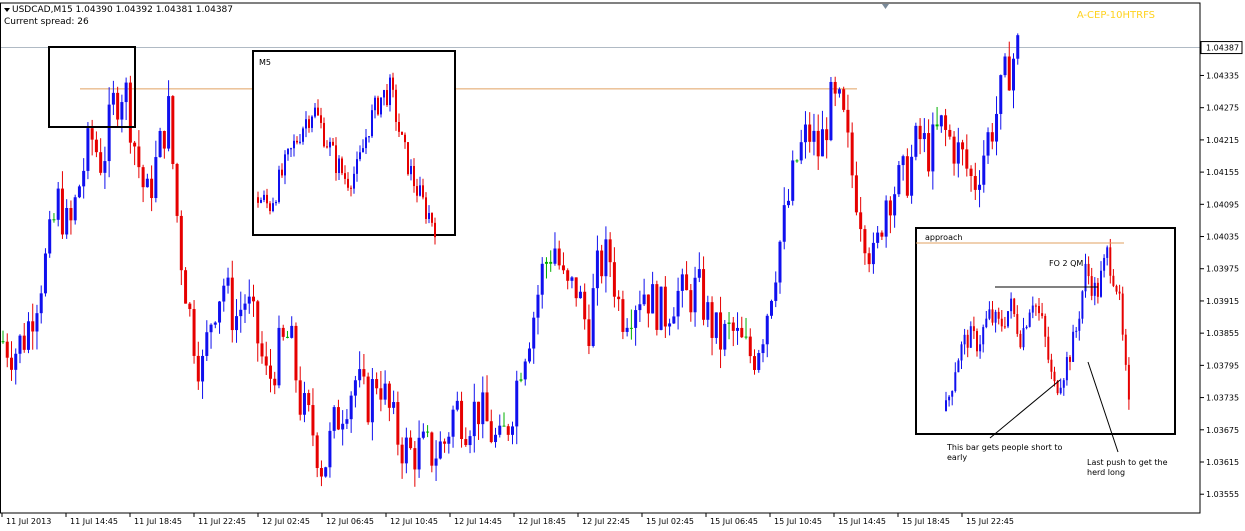 This screenshot has height=531, width=1245. Describe the element at coordinates (7, 10) in the screenshot. I see `chart-menu-triangle-icon` at that location.